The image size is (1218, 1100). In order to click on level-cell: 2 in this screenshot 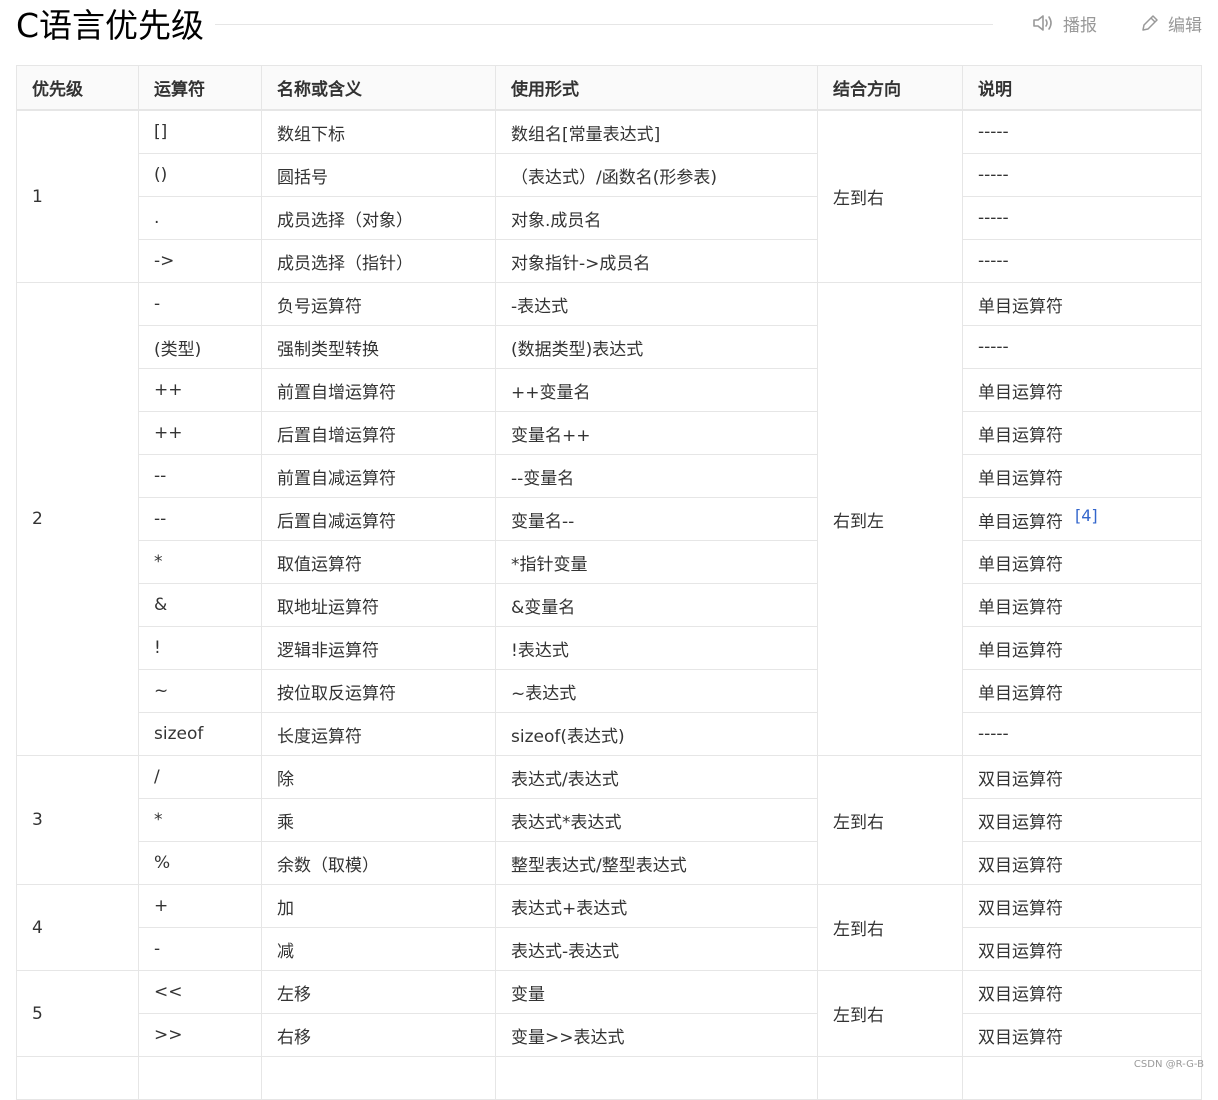, I will do `click(77, 519)`.